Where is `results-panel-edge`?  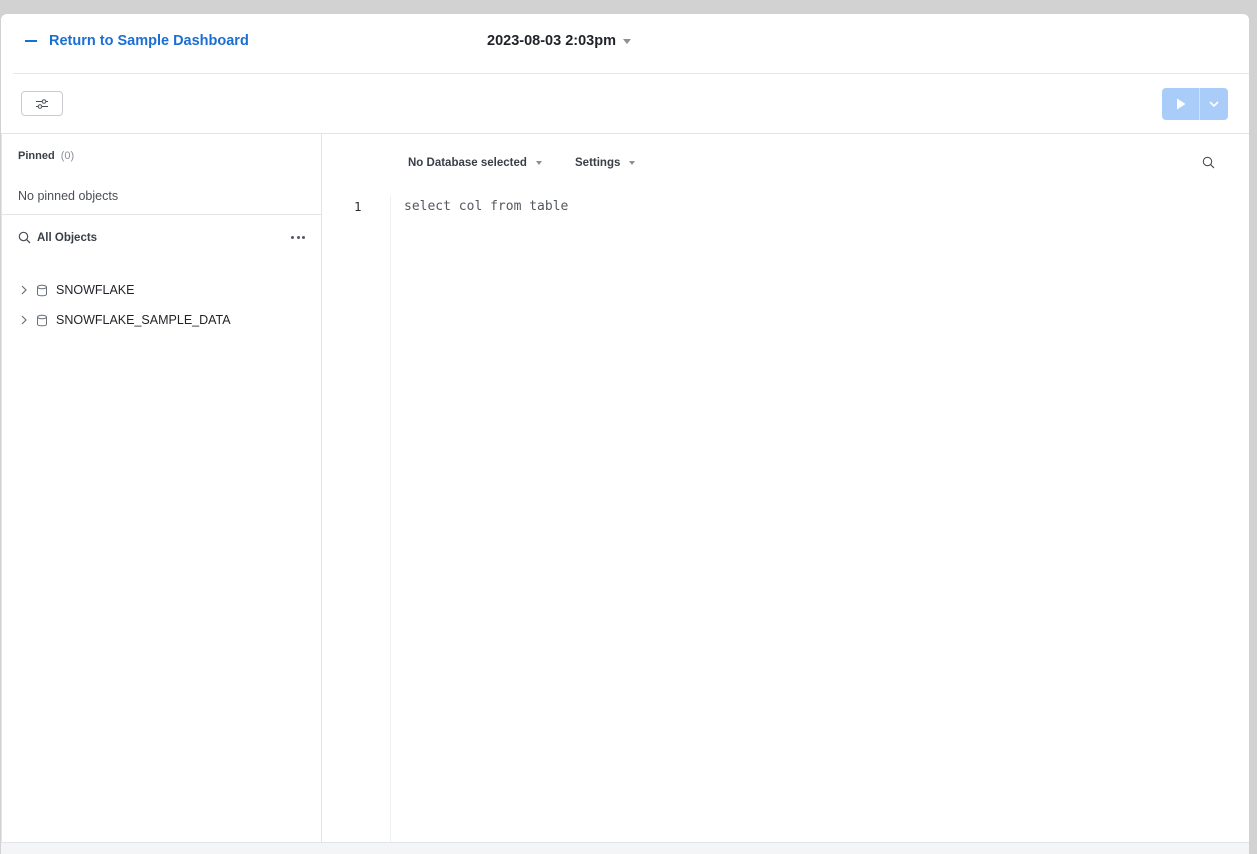
results-panel-edge is located at coordinates (625, 848).